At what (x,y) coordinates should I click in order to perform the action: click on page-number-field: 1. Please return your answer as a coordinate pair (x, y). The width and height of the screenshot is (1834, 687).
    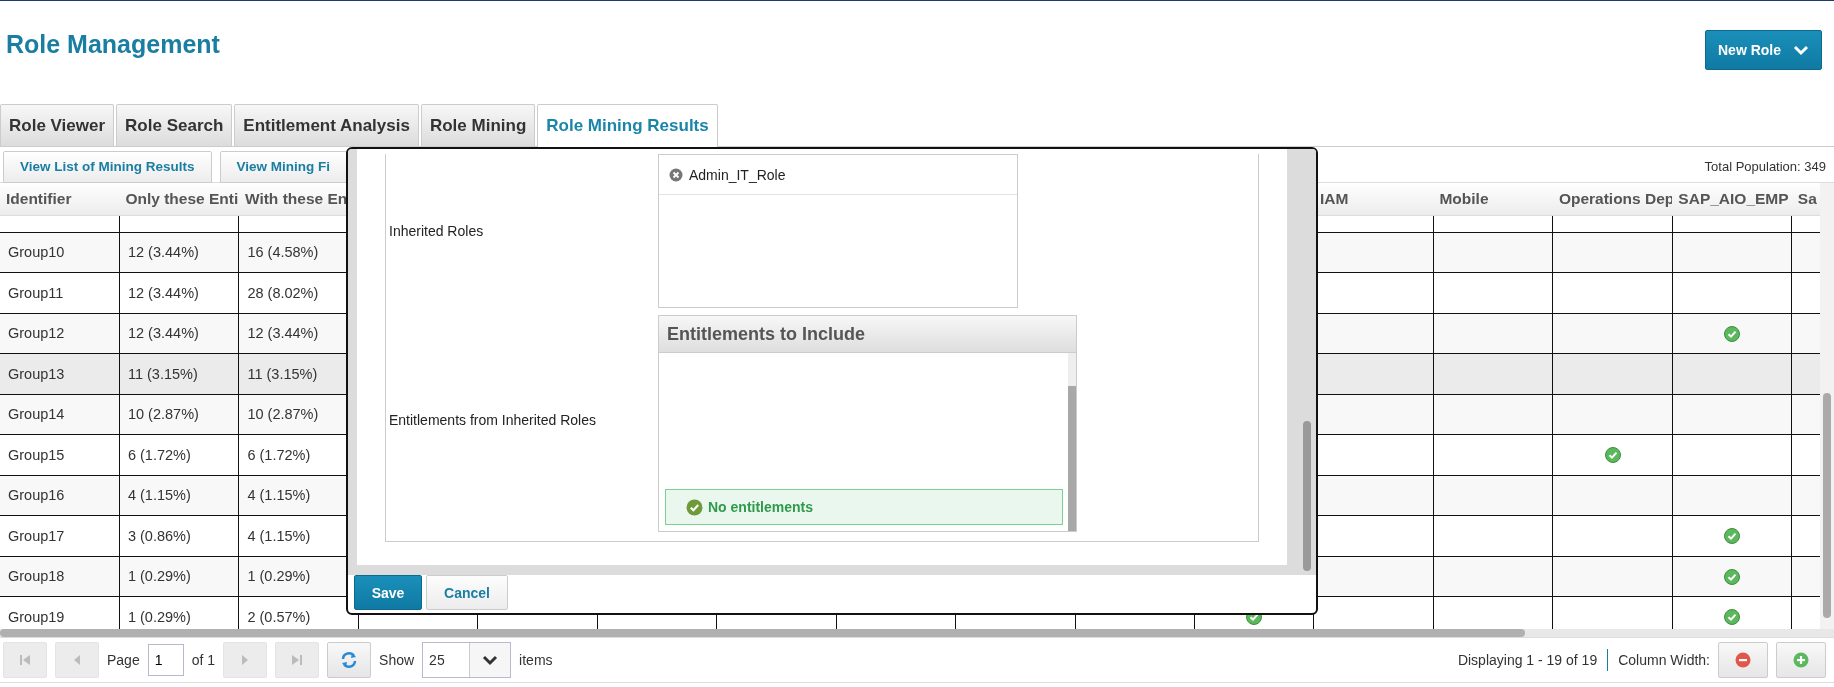
    Looking at the image, I should click on (165, 660).